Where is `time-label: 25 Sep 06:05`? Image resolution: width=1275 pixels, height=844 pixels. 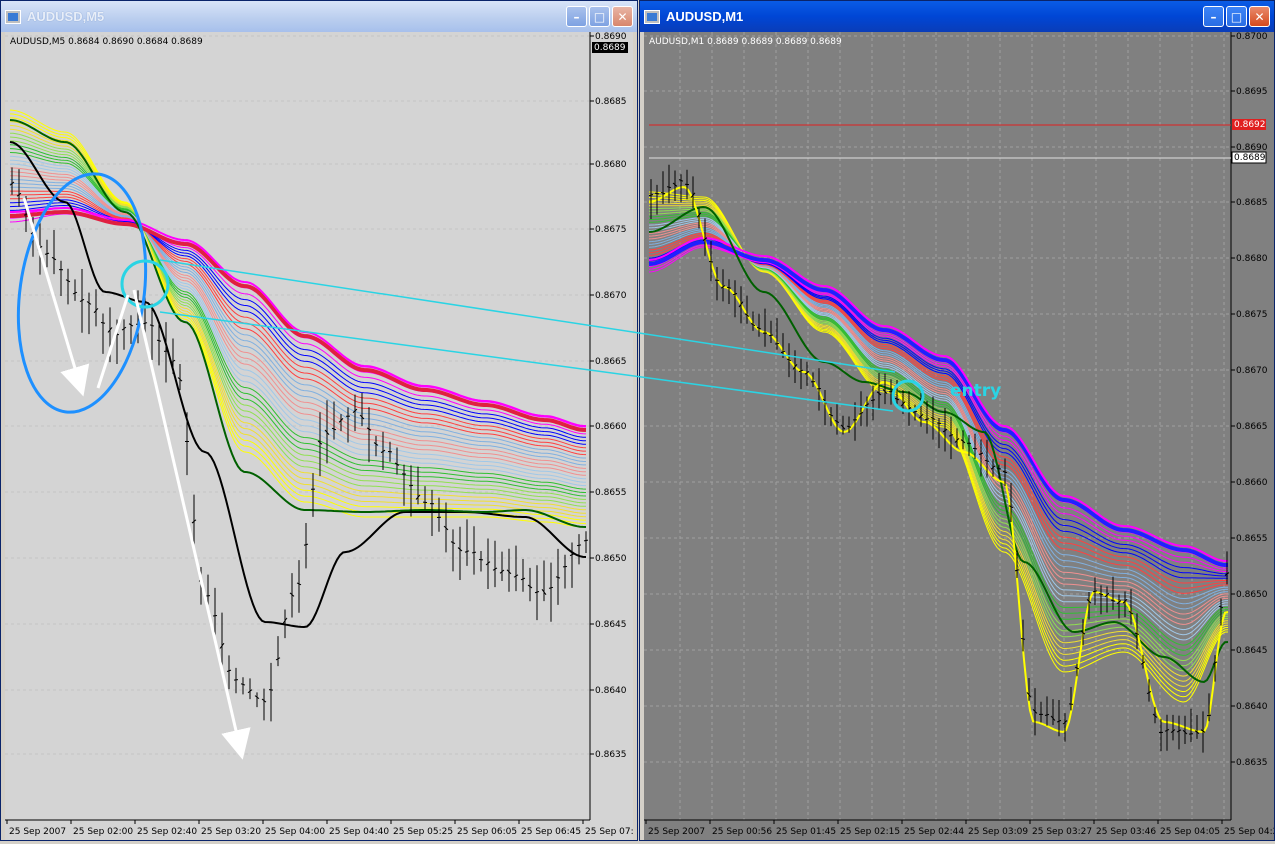
time-label: 25 Sep 06:05 is located at coordinates (487, 832).